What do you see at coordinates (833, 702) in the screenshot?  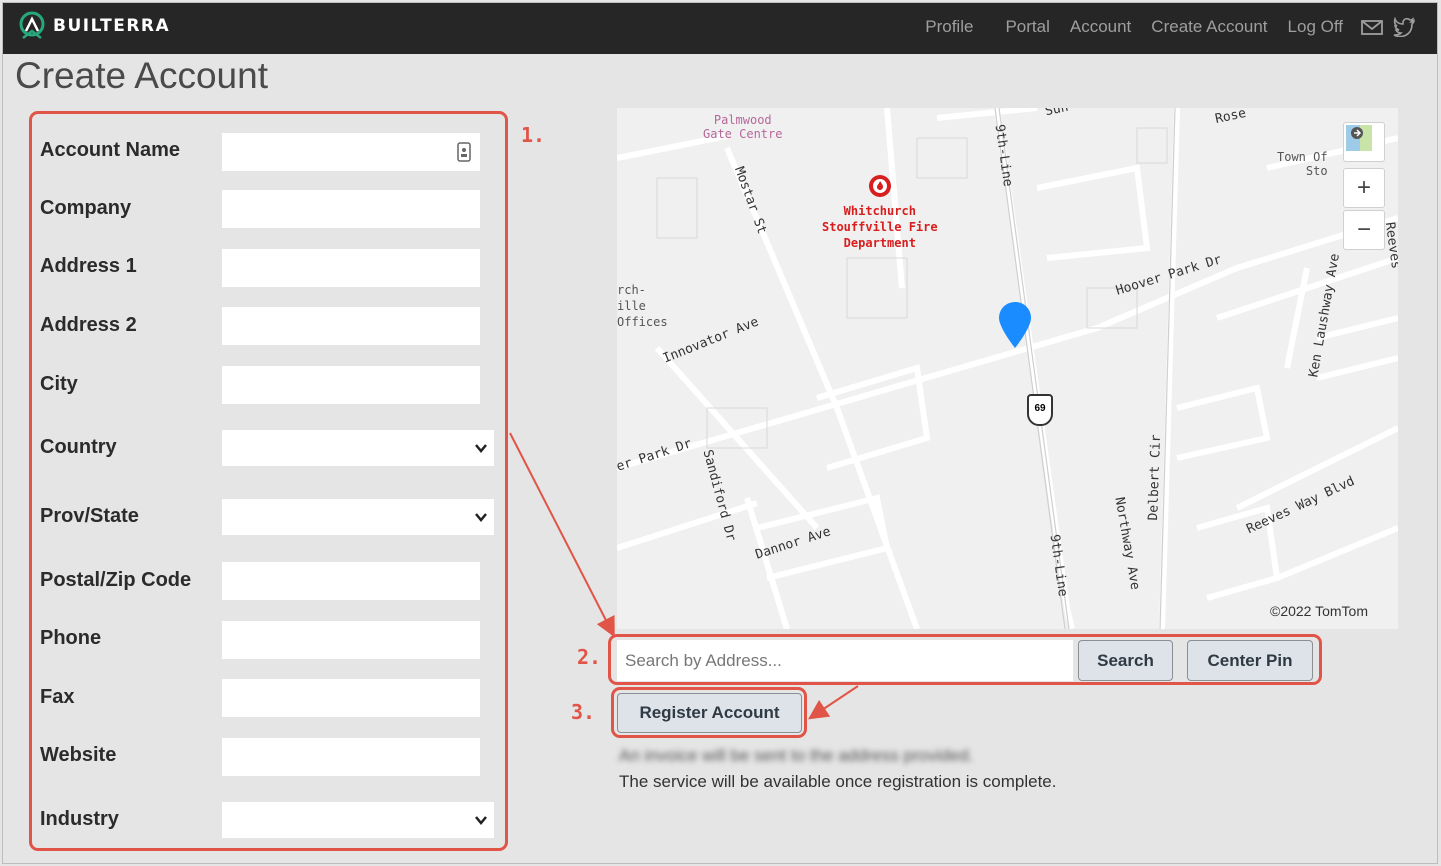 I see `arrow-search-to-register` at bounding box center [833, 702].